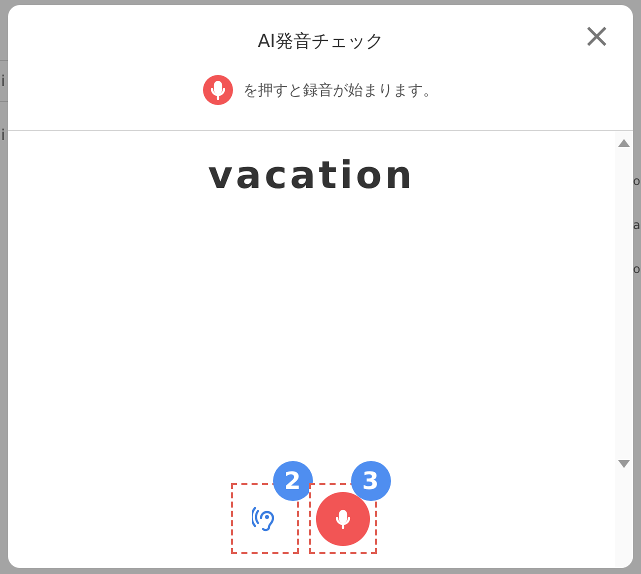  Describe the element at coordinates (636, 225) in the screenshot. I see `background-text: a` at that location.